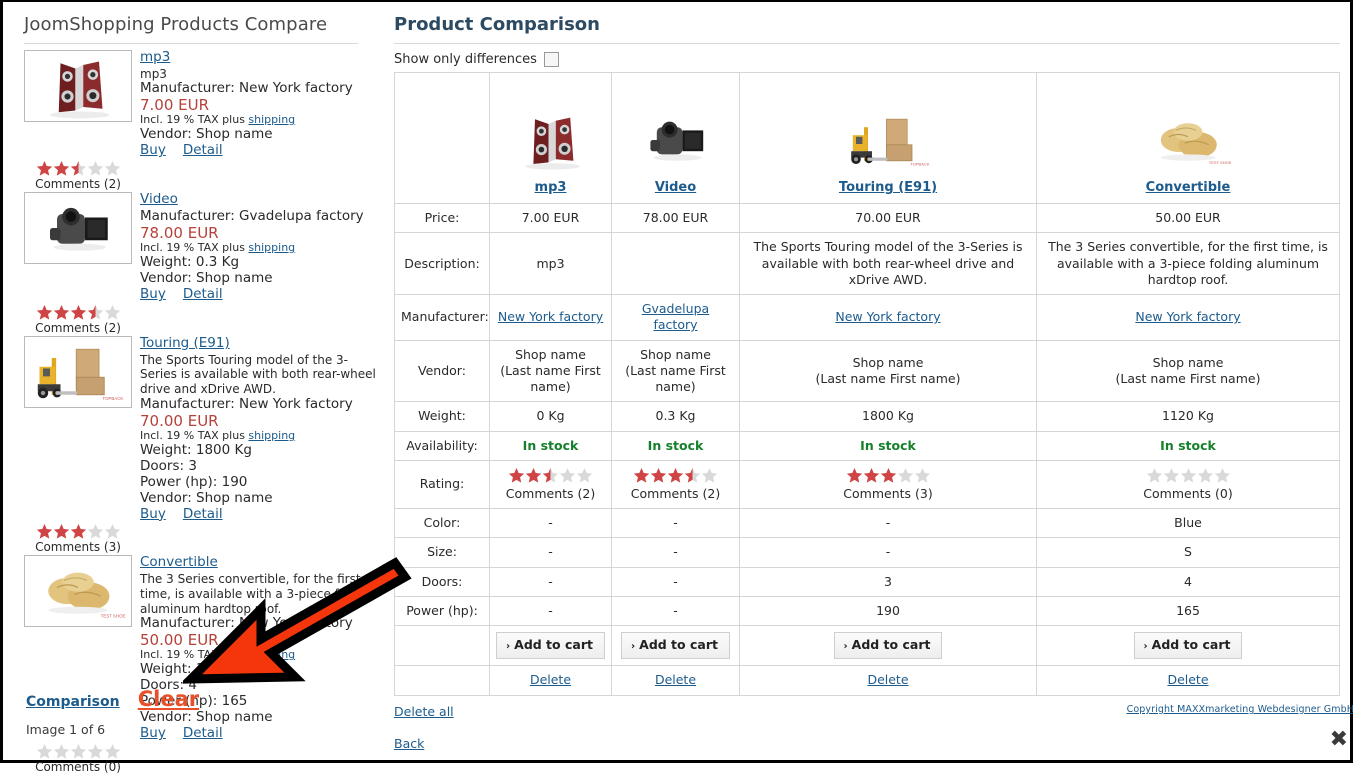 Image resolution: width=1353 pixels, height=774 pixels. I want to click on product-header-link: Video, so click(675, 188).